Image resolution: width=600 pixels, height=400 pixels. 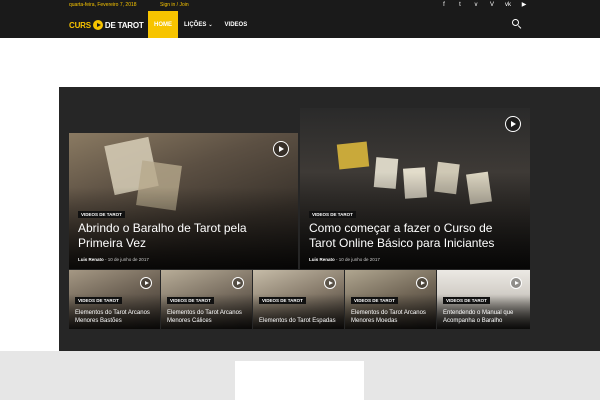 I want to click on vk-icon: vk, so click(x=508, y=5).